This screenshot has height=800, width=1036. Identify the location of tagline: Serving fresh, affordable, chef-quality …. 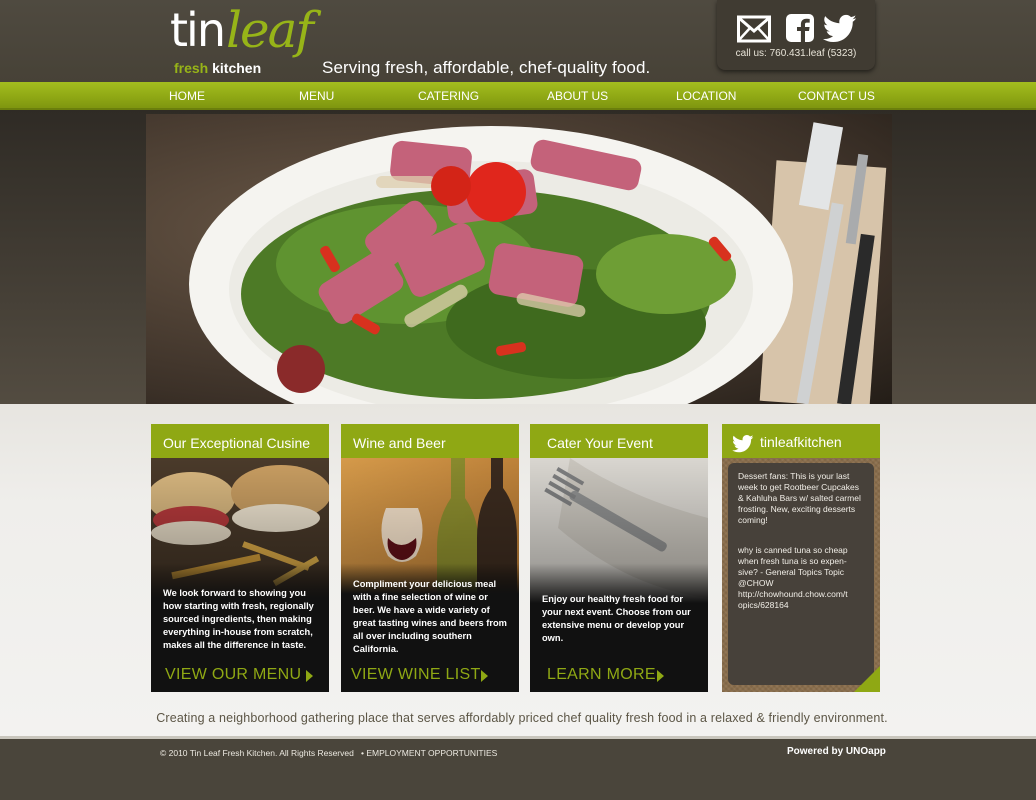
(486, 67).